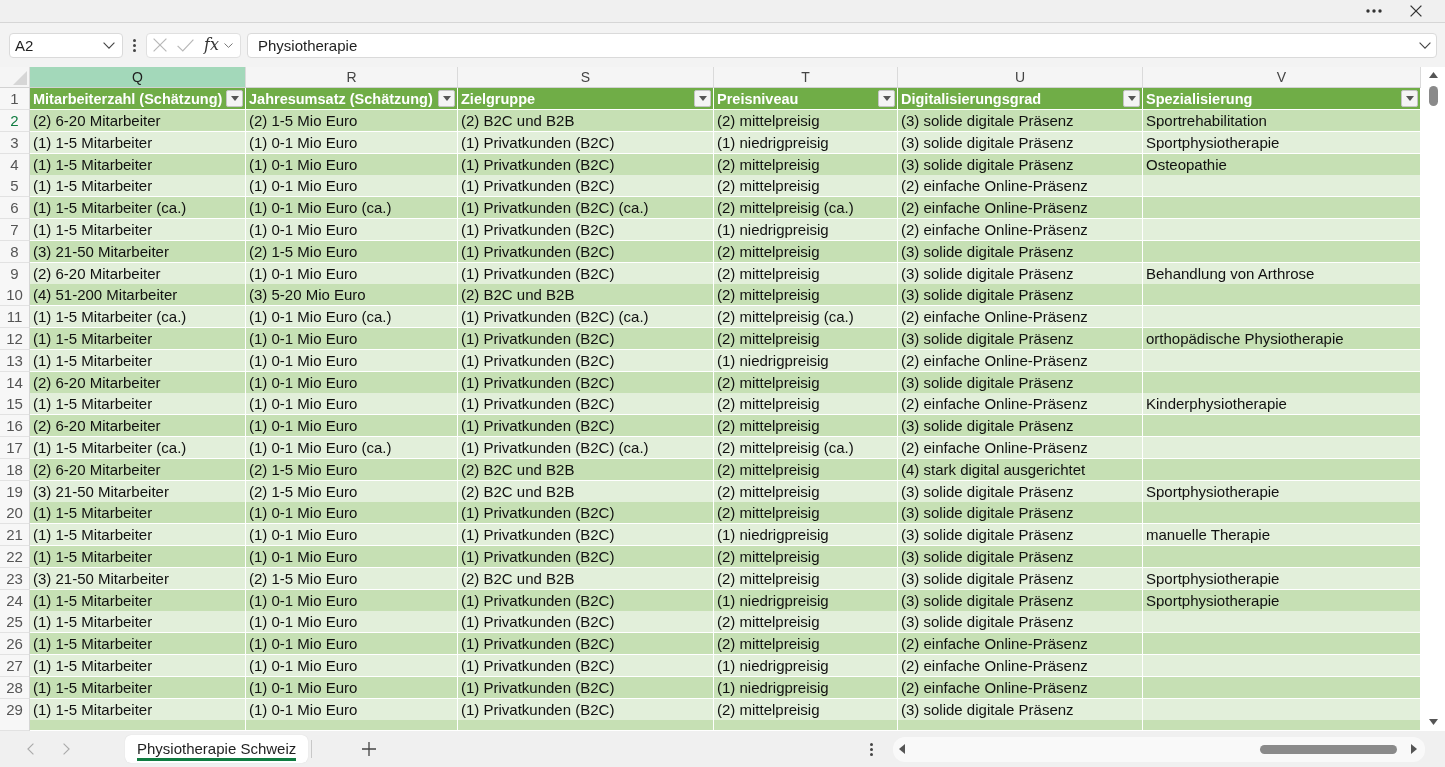 The height and width of the screenshot is (767, 1445). Describe the element at coordinates (138, 295) in the screenshot. I see `table-cell: (4) 51-200 Mitarbeiter` at that location.